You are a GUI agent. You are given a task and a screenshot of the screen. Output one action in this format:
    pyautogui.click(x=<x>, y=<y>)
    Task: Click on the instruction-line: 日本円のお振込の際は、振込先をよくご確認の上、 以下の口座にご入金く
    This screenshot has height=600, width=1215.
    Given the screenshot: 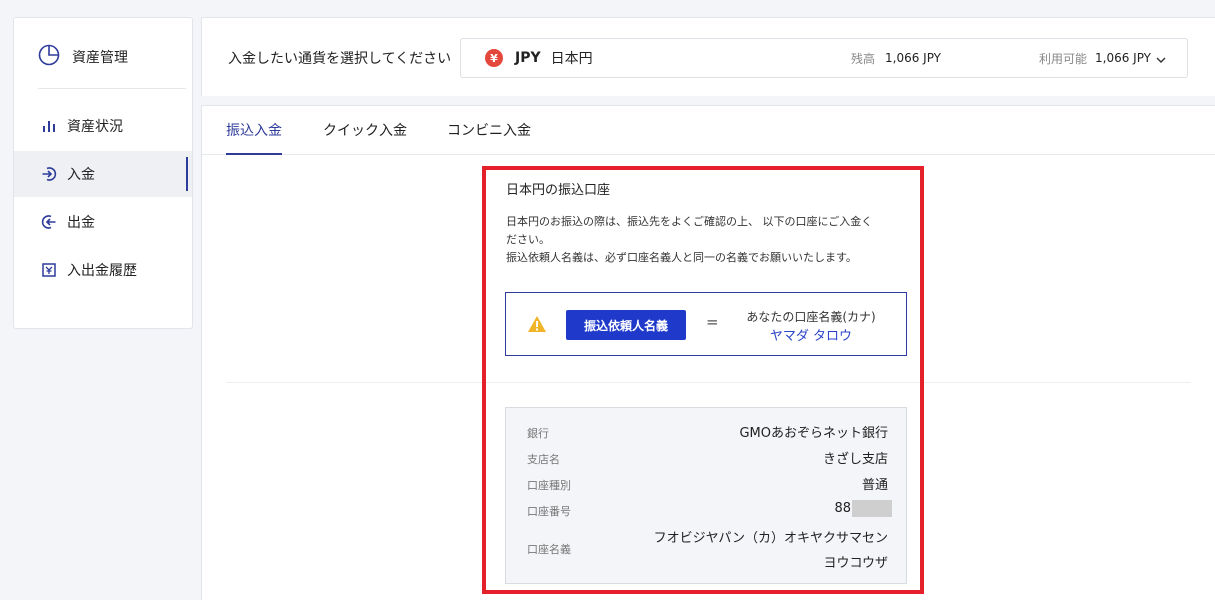 What is the action you would take?
    pyautogui.click(x=689, y=221)
    